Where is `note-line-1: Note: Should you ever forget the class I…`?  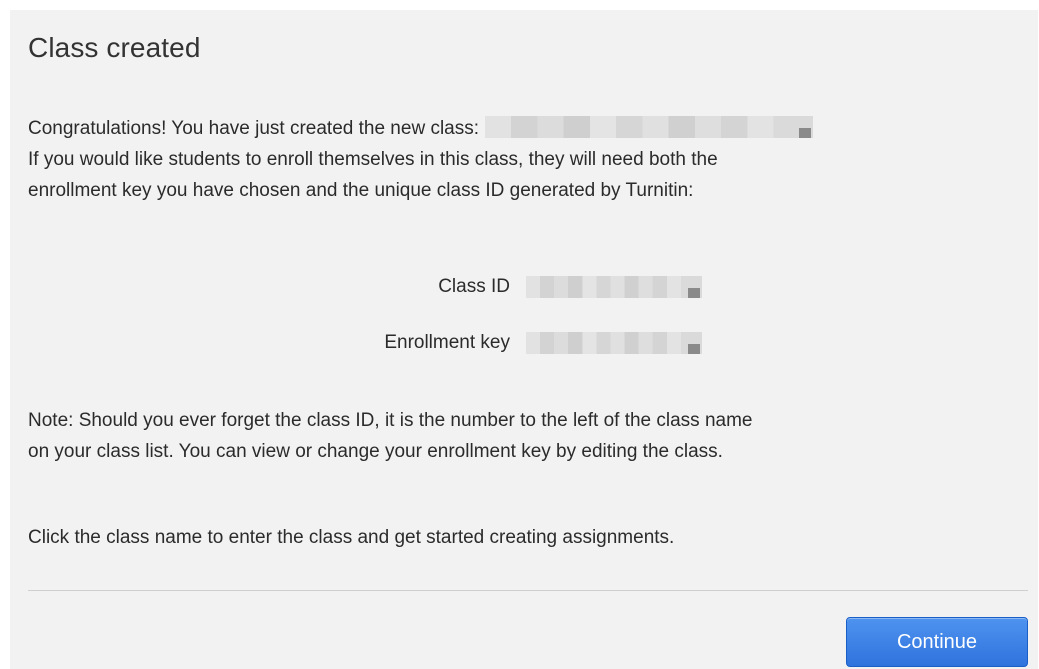
note-line-1: Note: Should you ever forget the class I… is located at coordinates (390, 420).